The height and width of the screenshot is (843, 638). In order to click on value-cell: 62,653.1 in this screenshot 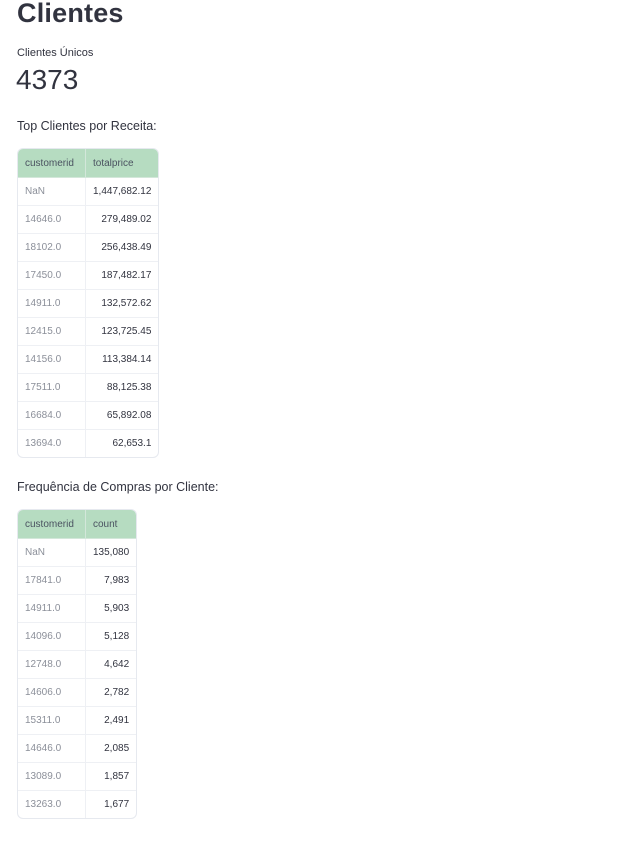, I will do `click(122, 443)`.